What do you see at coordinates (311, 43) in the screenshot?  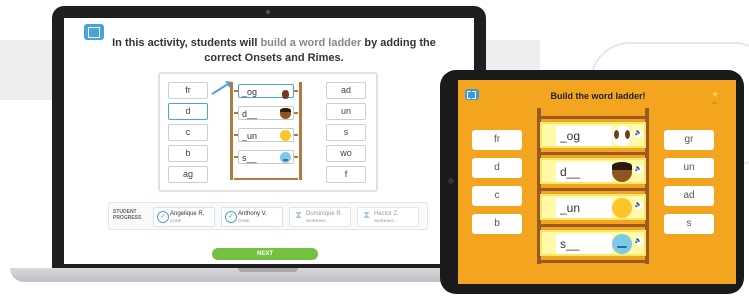 I see `title-text-highlight: build a word ladder` at bounding box center [311, 43].